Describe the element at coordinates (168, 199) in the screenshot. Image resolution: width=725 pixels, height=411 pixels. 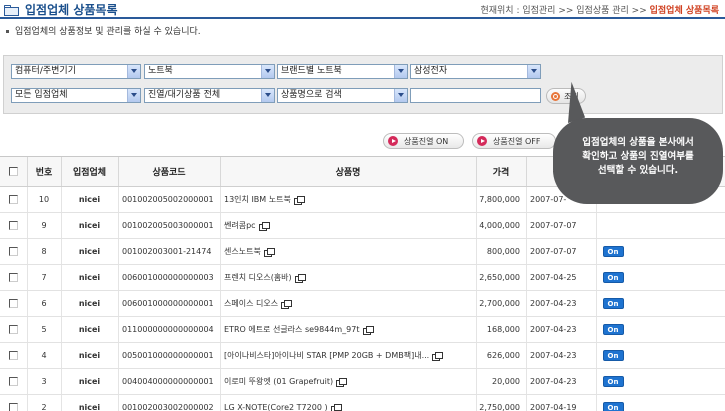
I see `cell-code: 001002005002000001` at that location.